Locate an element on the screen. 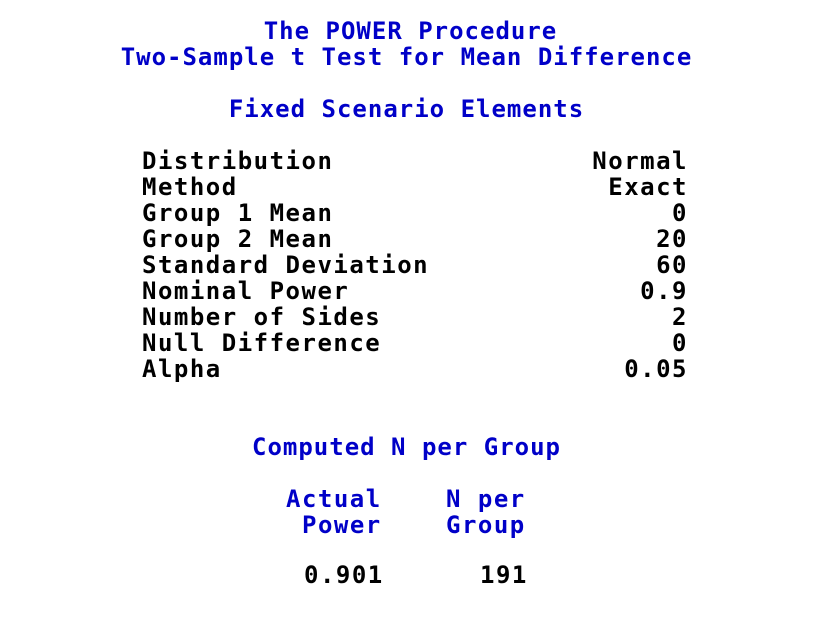 The image size is (813, 631). table-row: Distribution Normal is located at coordinates (415, 161).